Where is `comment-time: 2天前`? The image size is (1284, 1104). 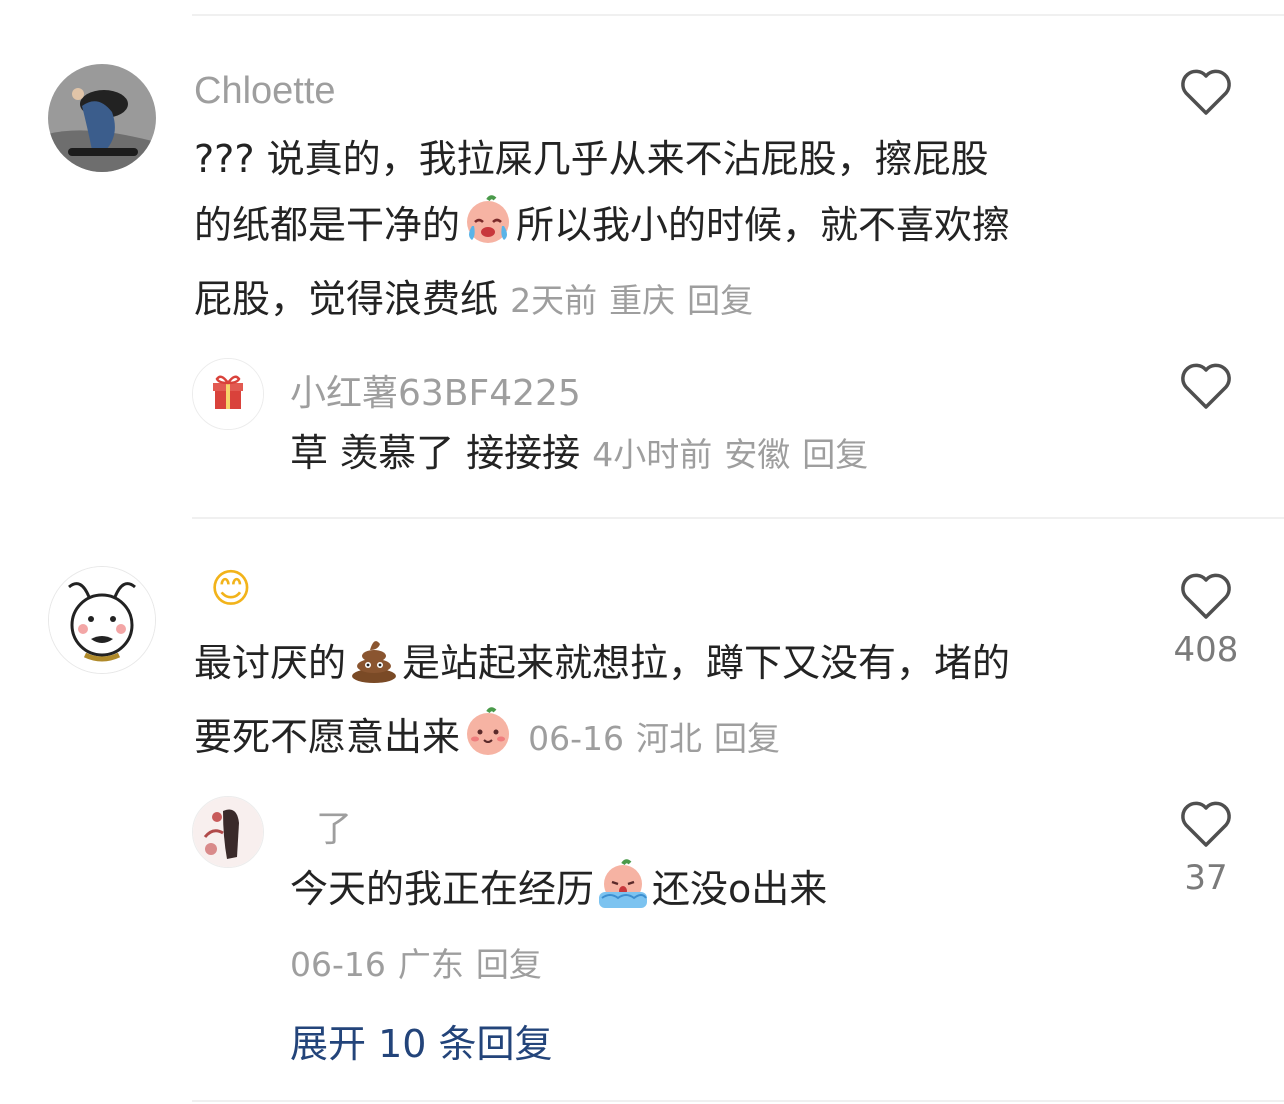 comment-time: 2天前 is located at coordinates (554, 300).